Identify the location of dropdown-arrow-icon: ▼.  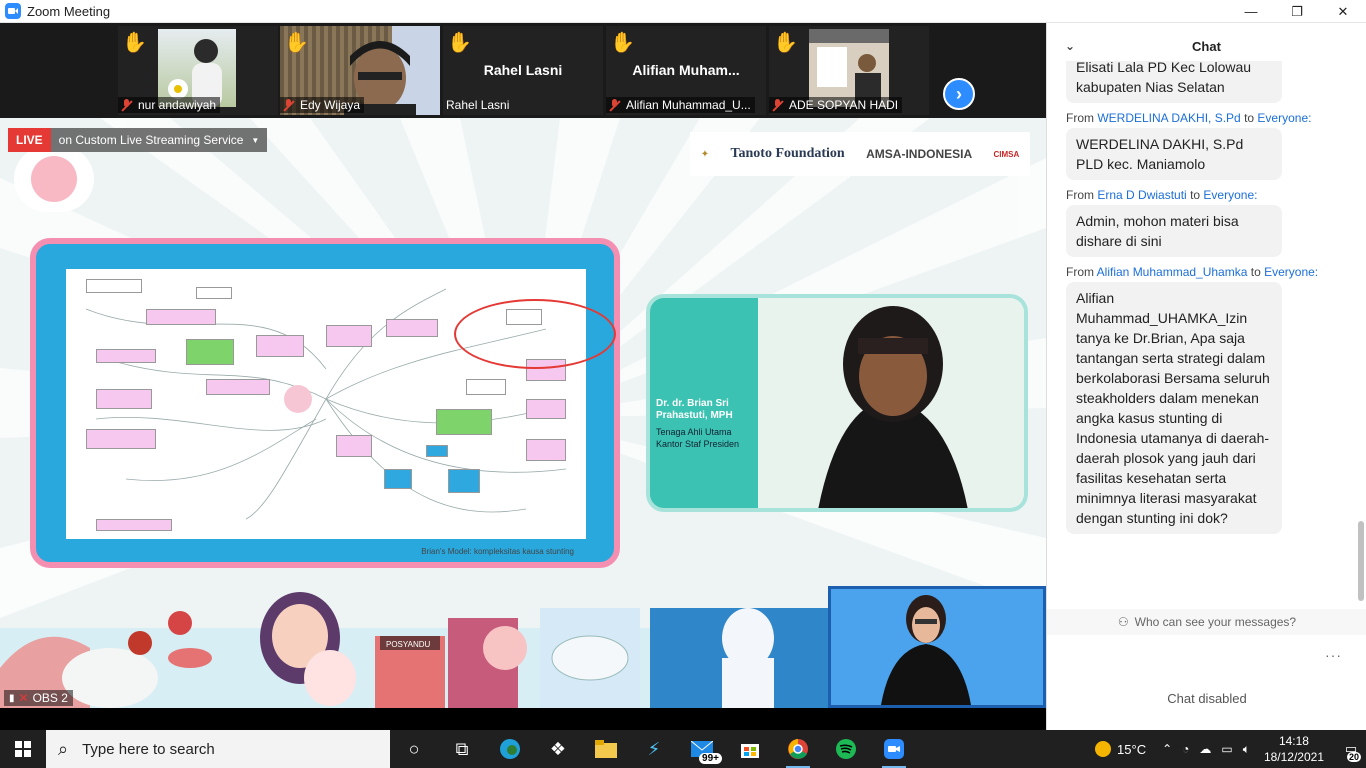
(255, 140).